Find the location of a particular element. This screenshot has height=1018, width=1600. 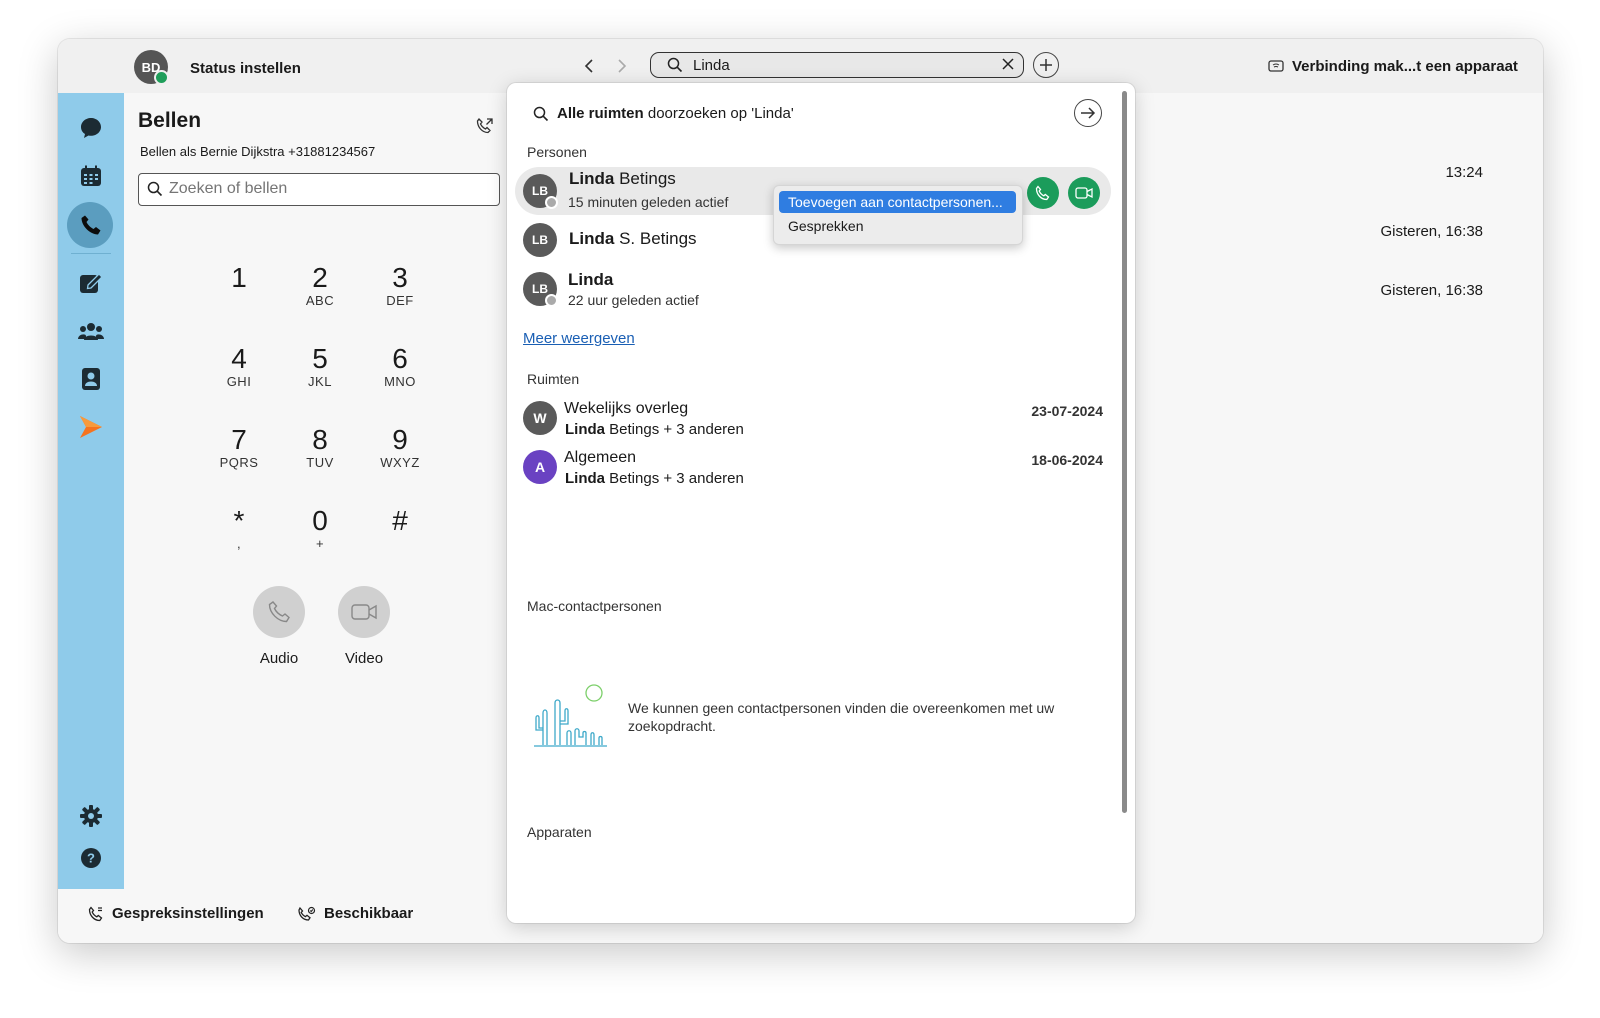

dialpad-key-2: 2 ABC is located at coordinates (320, 286).